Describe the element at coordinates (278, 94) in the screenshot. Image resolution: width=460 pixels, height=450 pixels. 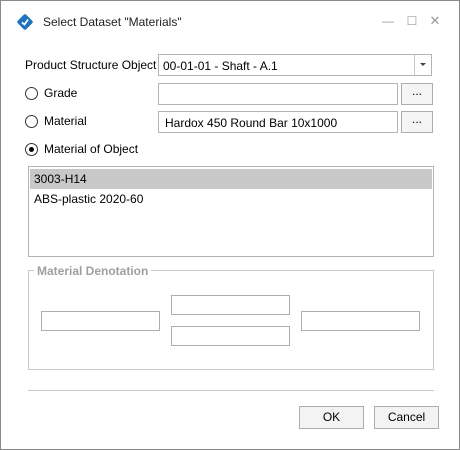
I see `grade-field` at that location.